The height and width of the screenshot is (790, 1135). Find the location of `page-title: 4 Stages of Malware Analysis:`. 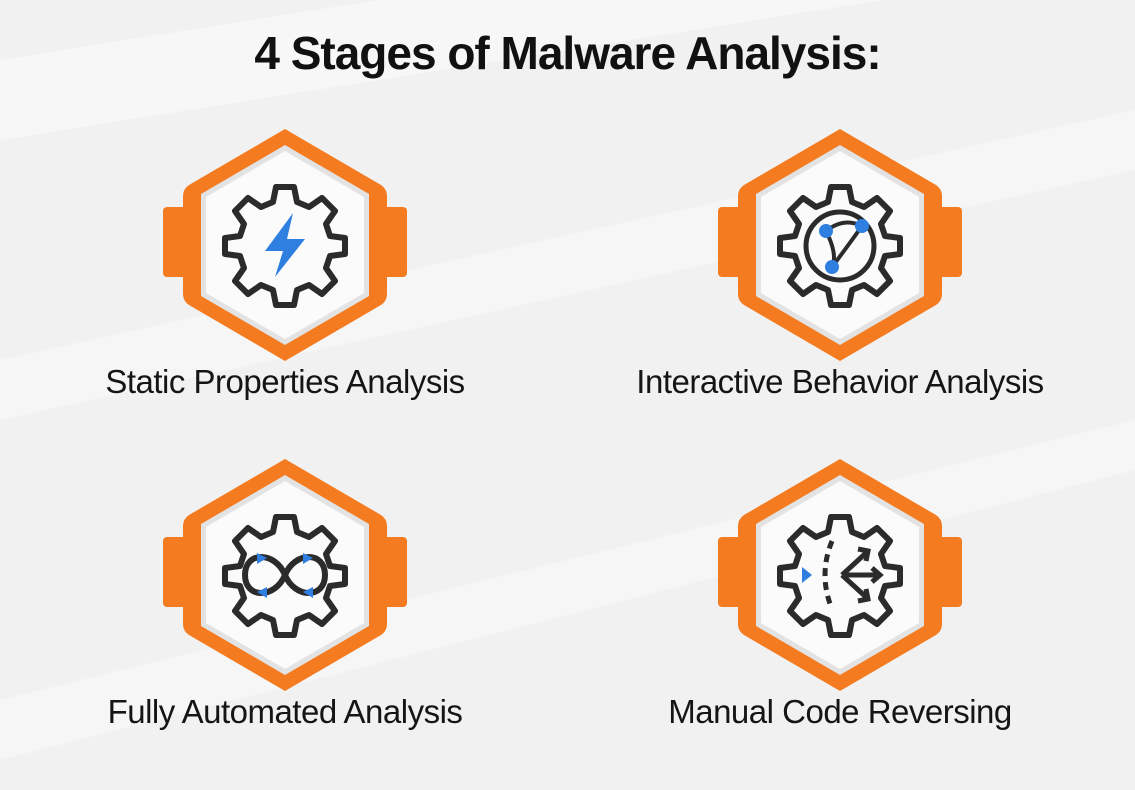

page-title: 4 Stages of Malware Analysis: is located at coordinates (567, 53).